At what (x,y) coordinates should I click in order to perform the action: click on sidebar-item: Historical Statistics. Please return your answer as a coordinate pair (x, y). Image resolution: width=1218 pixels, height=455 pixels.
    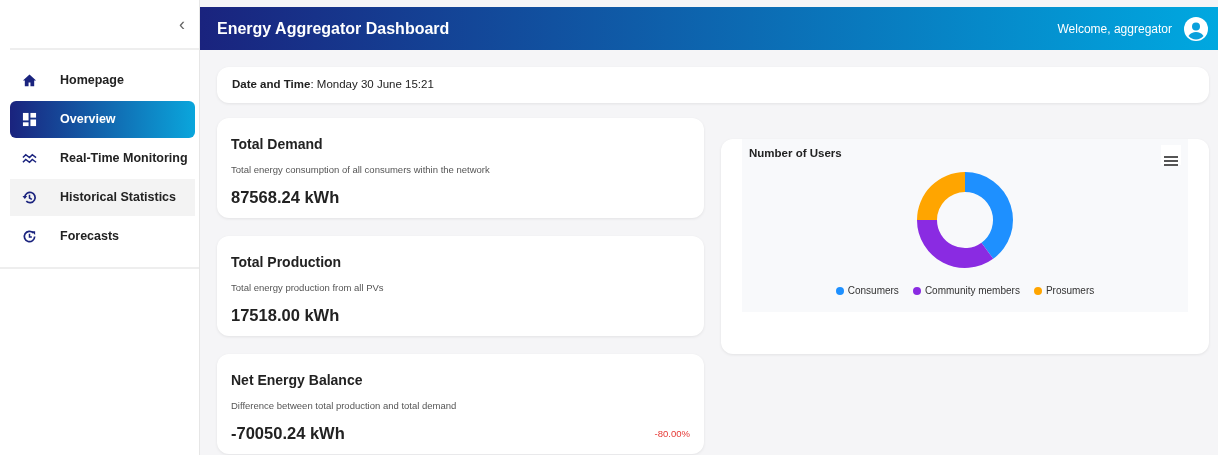
    Looking at the image, I should click on (102, 197).